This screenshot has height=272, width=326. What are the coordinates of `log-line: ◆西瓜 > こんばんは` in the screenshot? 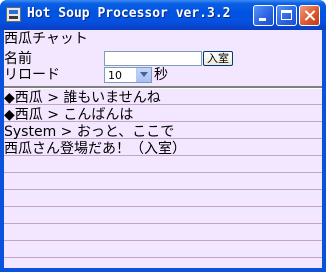 It's located at (69, 115).